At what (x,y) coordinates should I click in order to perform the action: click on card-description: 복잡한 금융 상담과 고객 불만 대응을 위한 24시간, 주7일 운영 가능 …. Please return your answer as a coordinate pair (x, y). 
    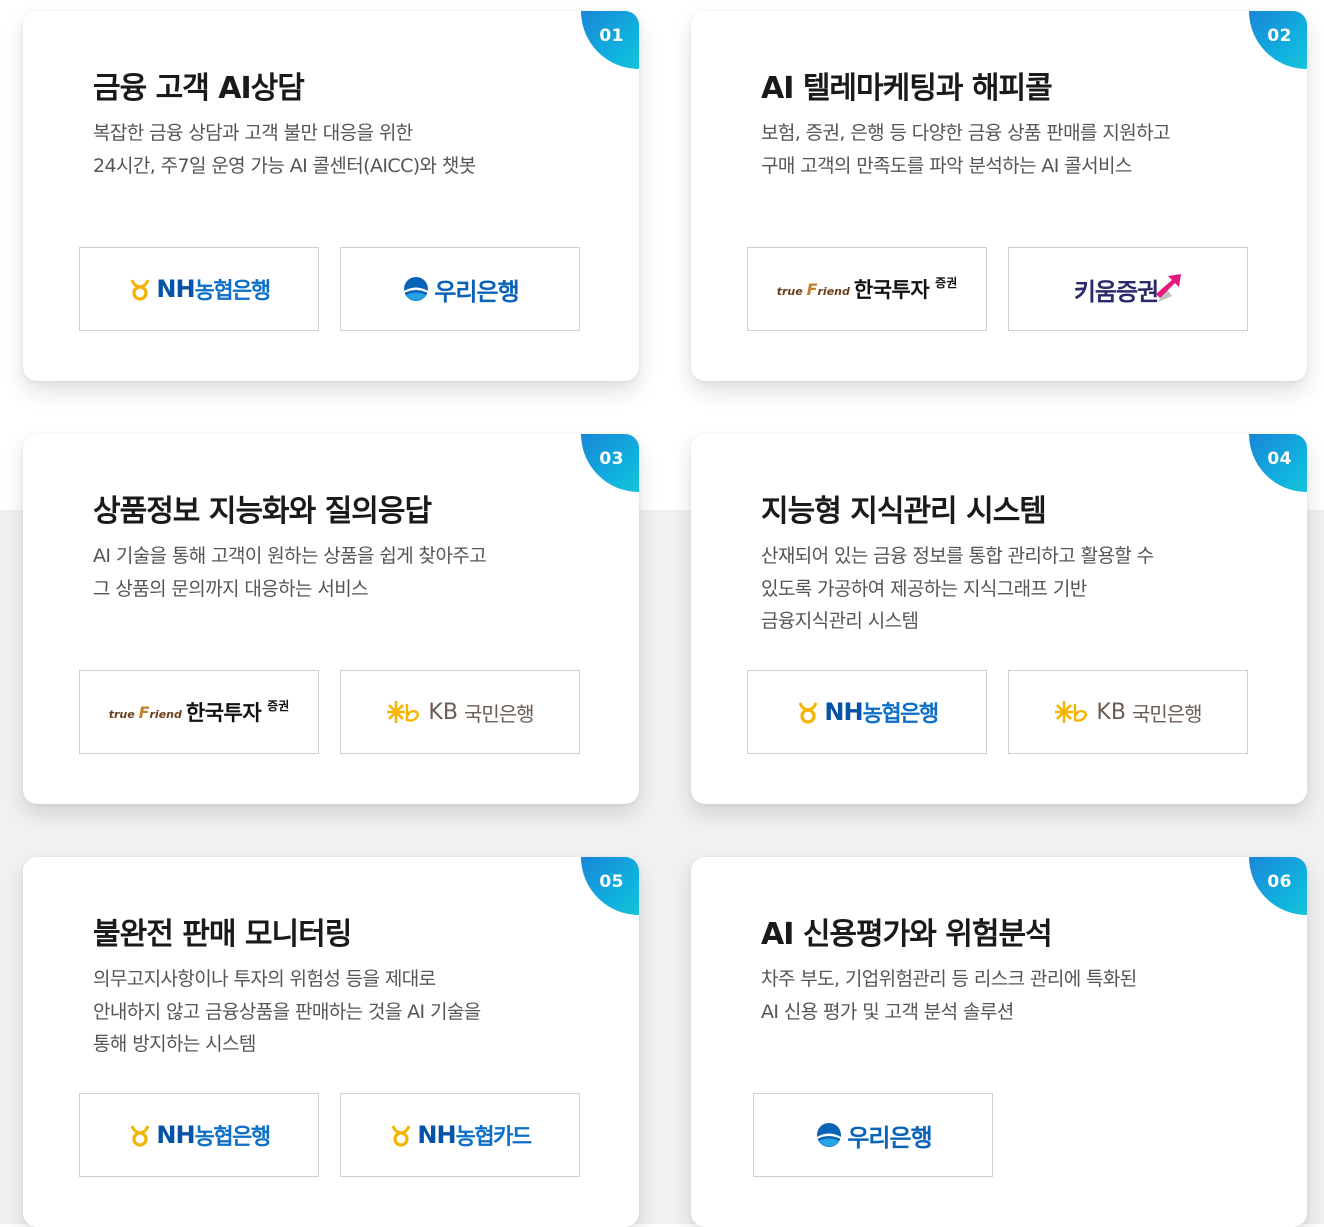
    Looking at the image, I should click on (284, 149).